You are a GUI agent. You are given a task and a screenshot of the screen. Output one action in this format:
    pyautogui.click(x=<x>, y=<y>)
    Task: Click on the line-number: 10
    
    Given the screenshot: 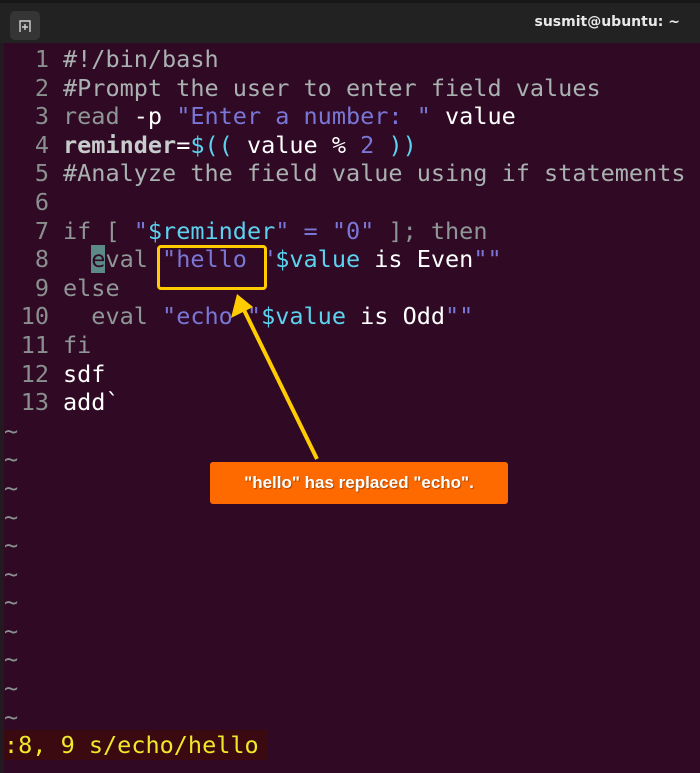 What is the action you would take?
    pyautogui.click(x=34, y=316)
    